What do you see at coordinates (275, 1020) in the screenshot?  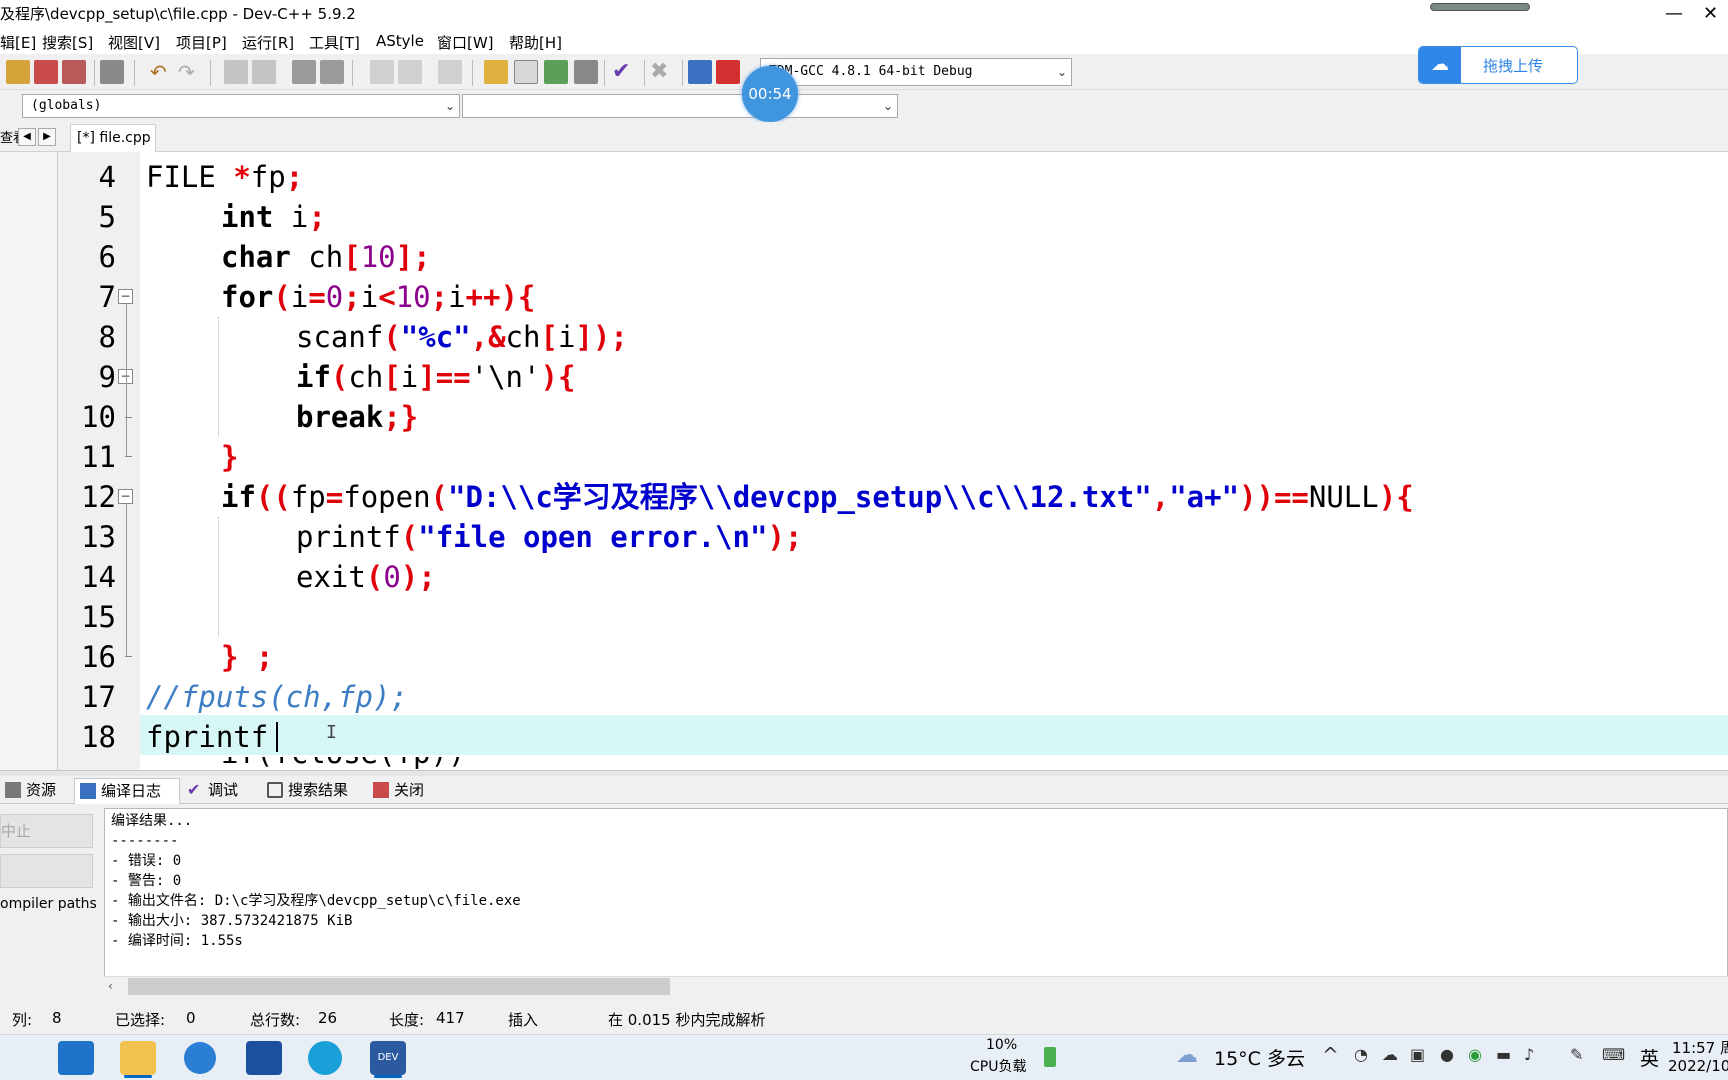 I see `status-lines-label: 总行数:` at bounding box center [275, 1020].